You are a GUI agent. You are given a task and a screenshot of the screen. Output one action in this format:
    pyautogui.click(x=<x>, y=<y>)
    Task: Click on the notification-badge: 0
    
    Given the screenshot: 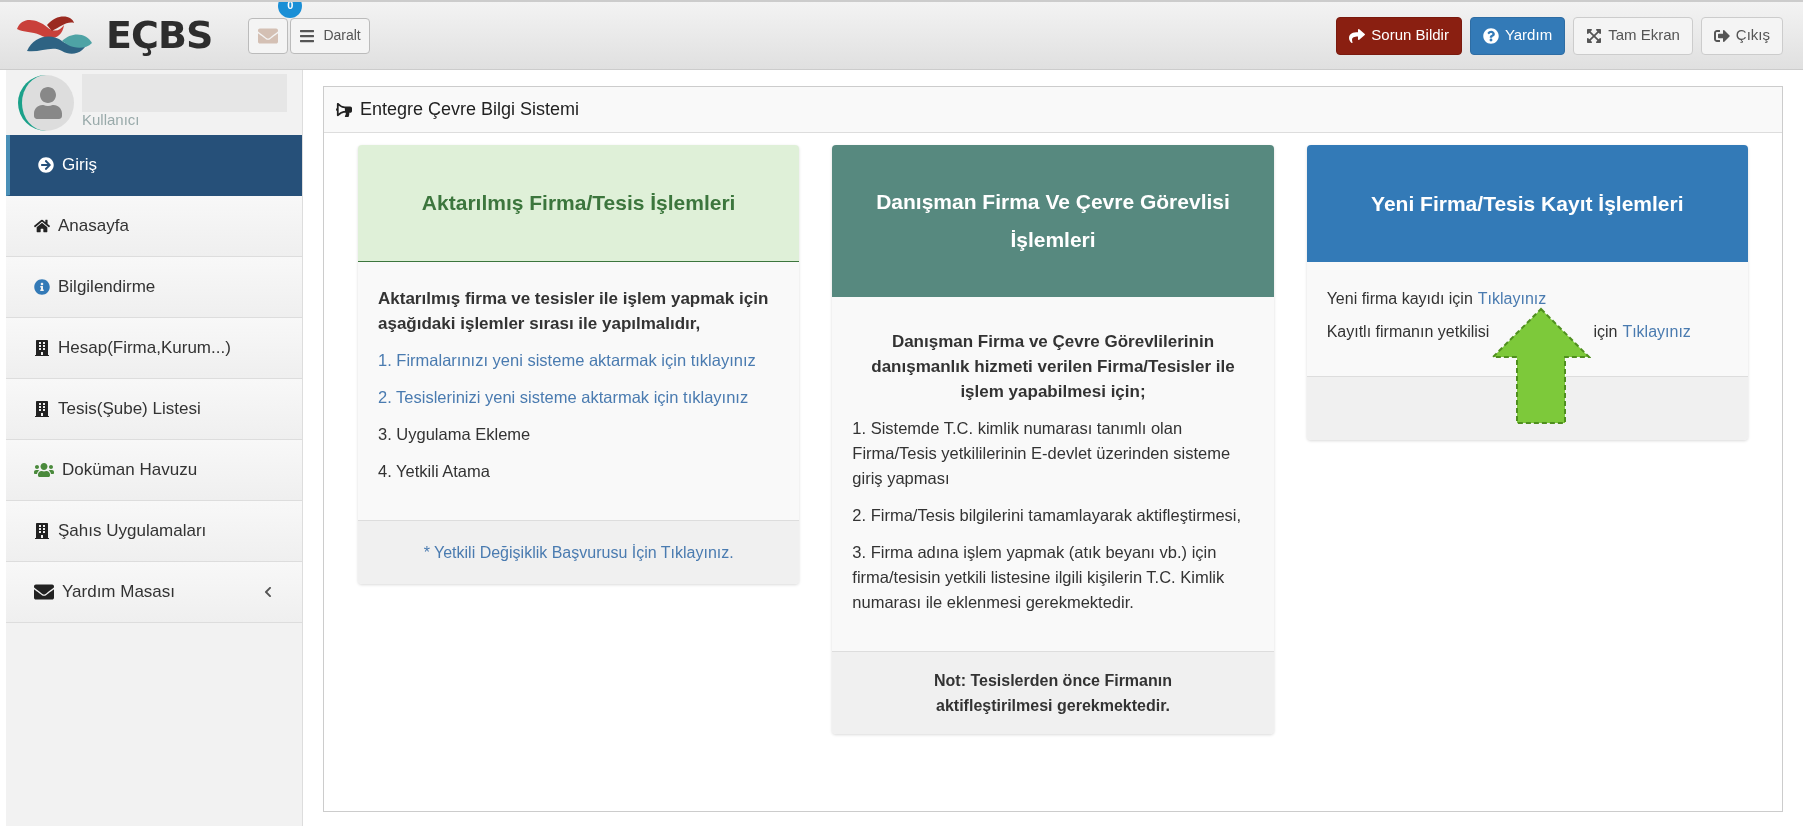 What is the action you would take?
    pyautogui.click(x=290, y=10)
    